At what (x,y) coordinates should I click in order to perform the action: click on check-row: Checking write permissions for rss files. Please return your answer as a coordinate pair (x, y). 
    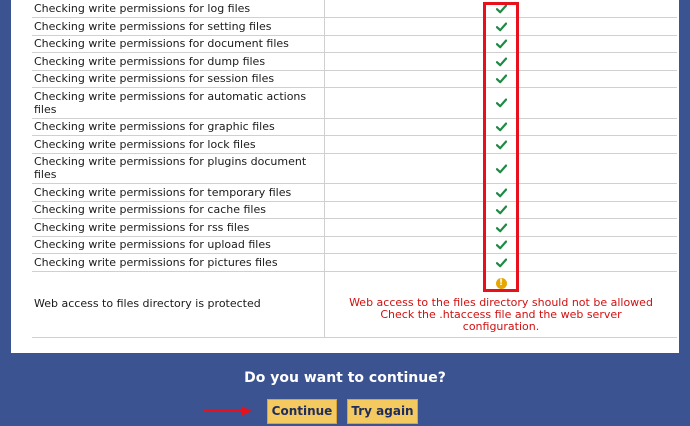
    Looking at the image, I should click on (354, 227).